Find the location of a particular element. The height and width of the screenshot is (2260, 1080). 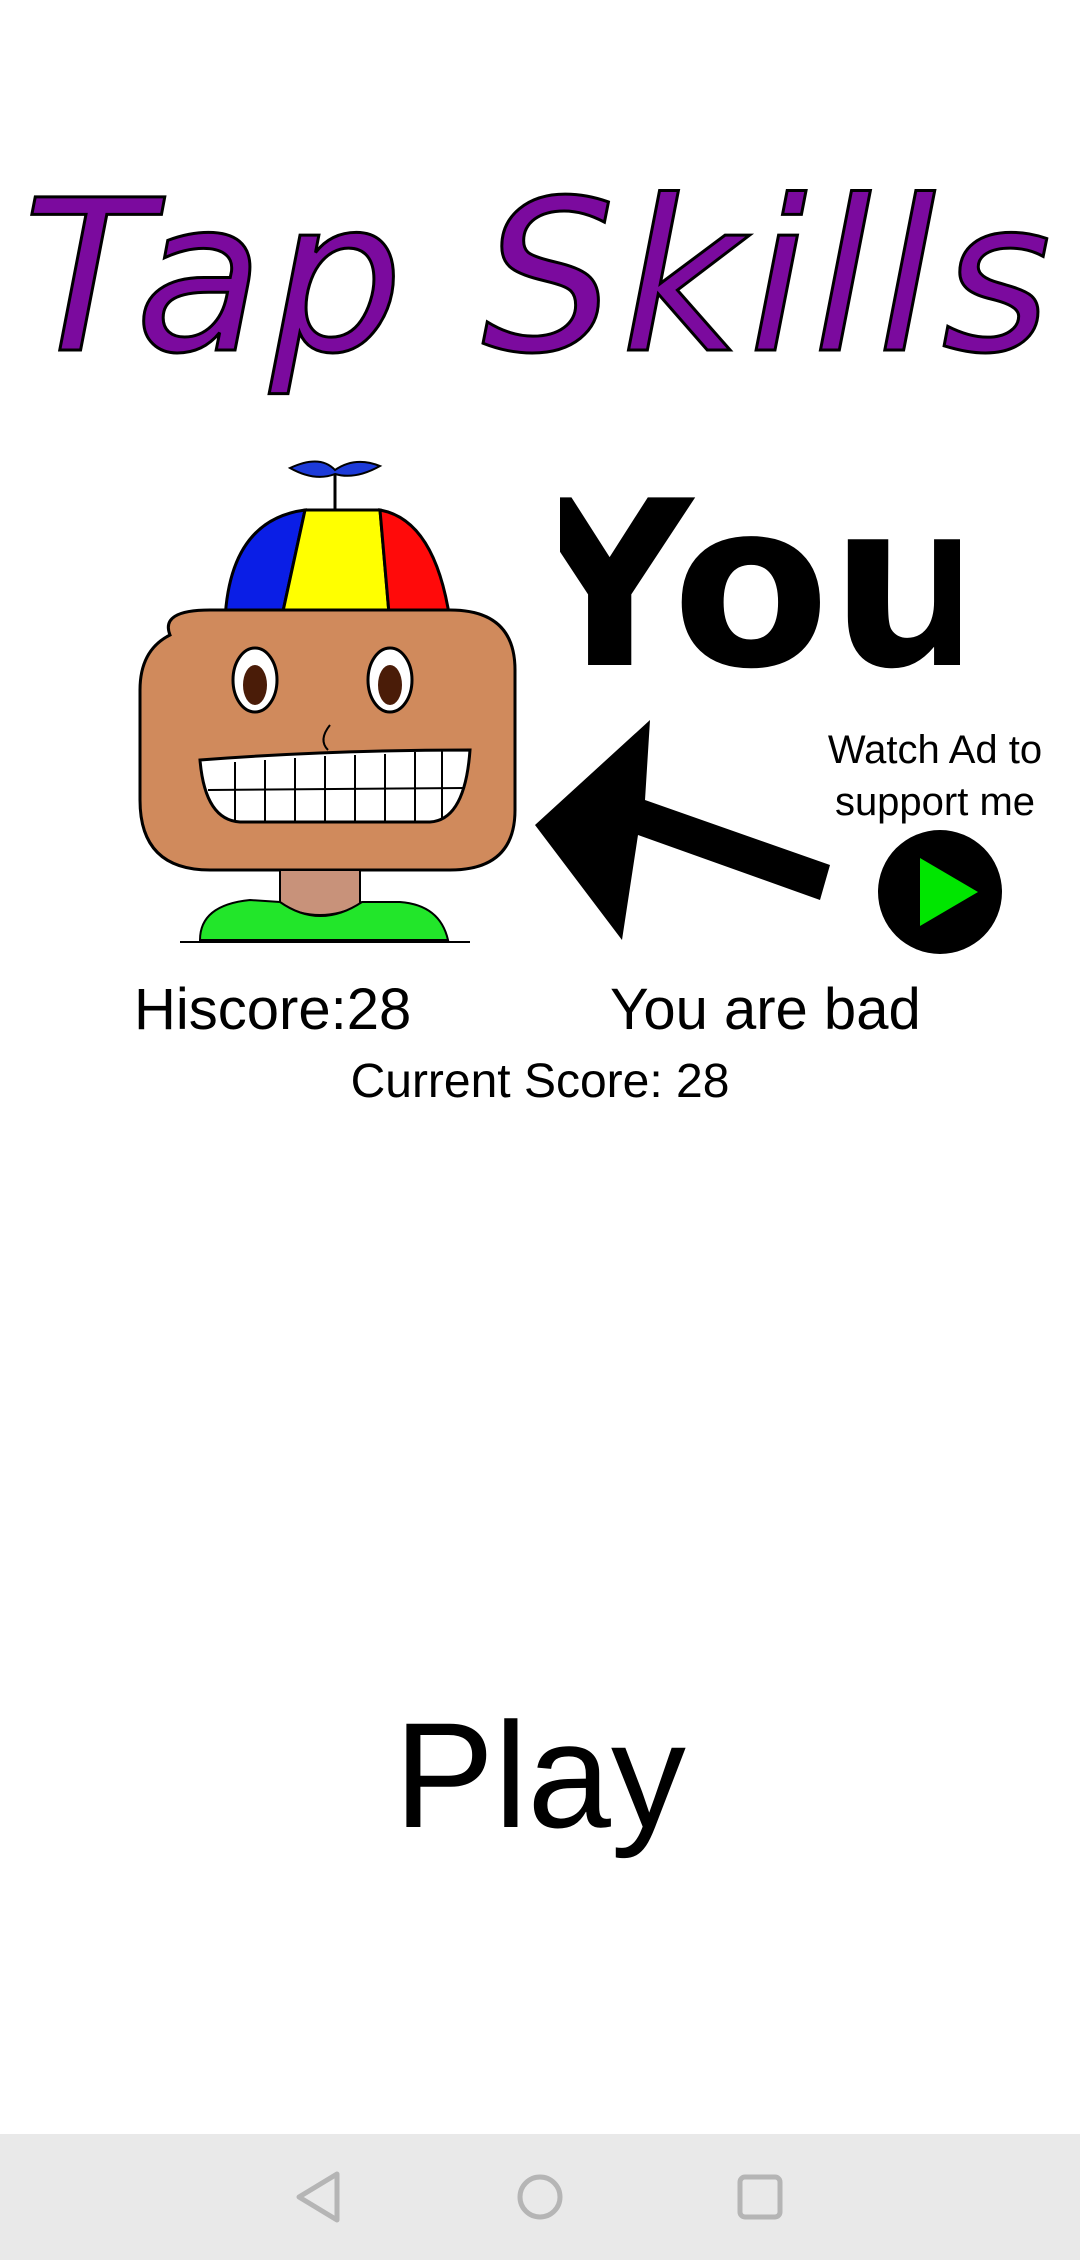

system-nav-bar is located at coordinates (540, 2197).